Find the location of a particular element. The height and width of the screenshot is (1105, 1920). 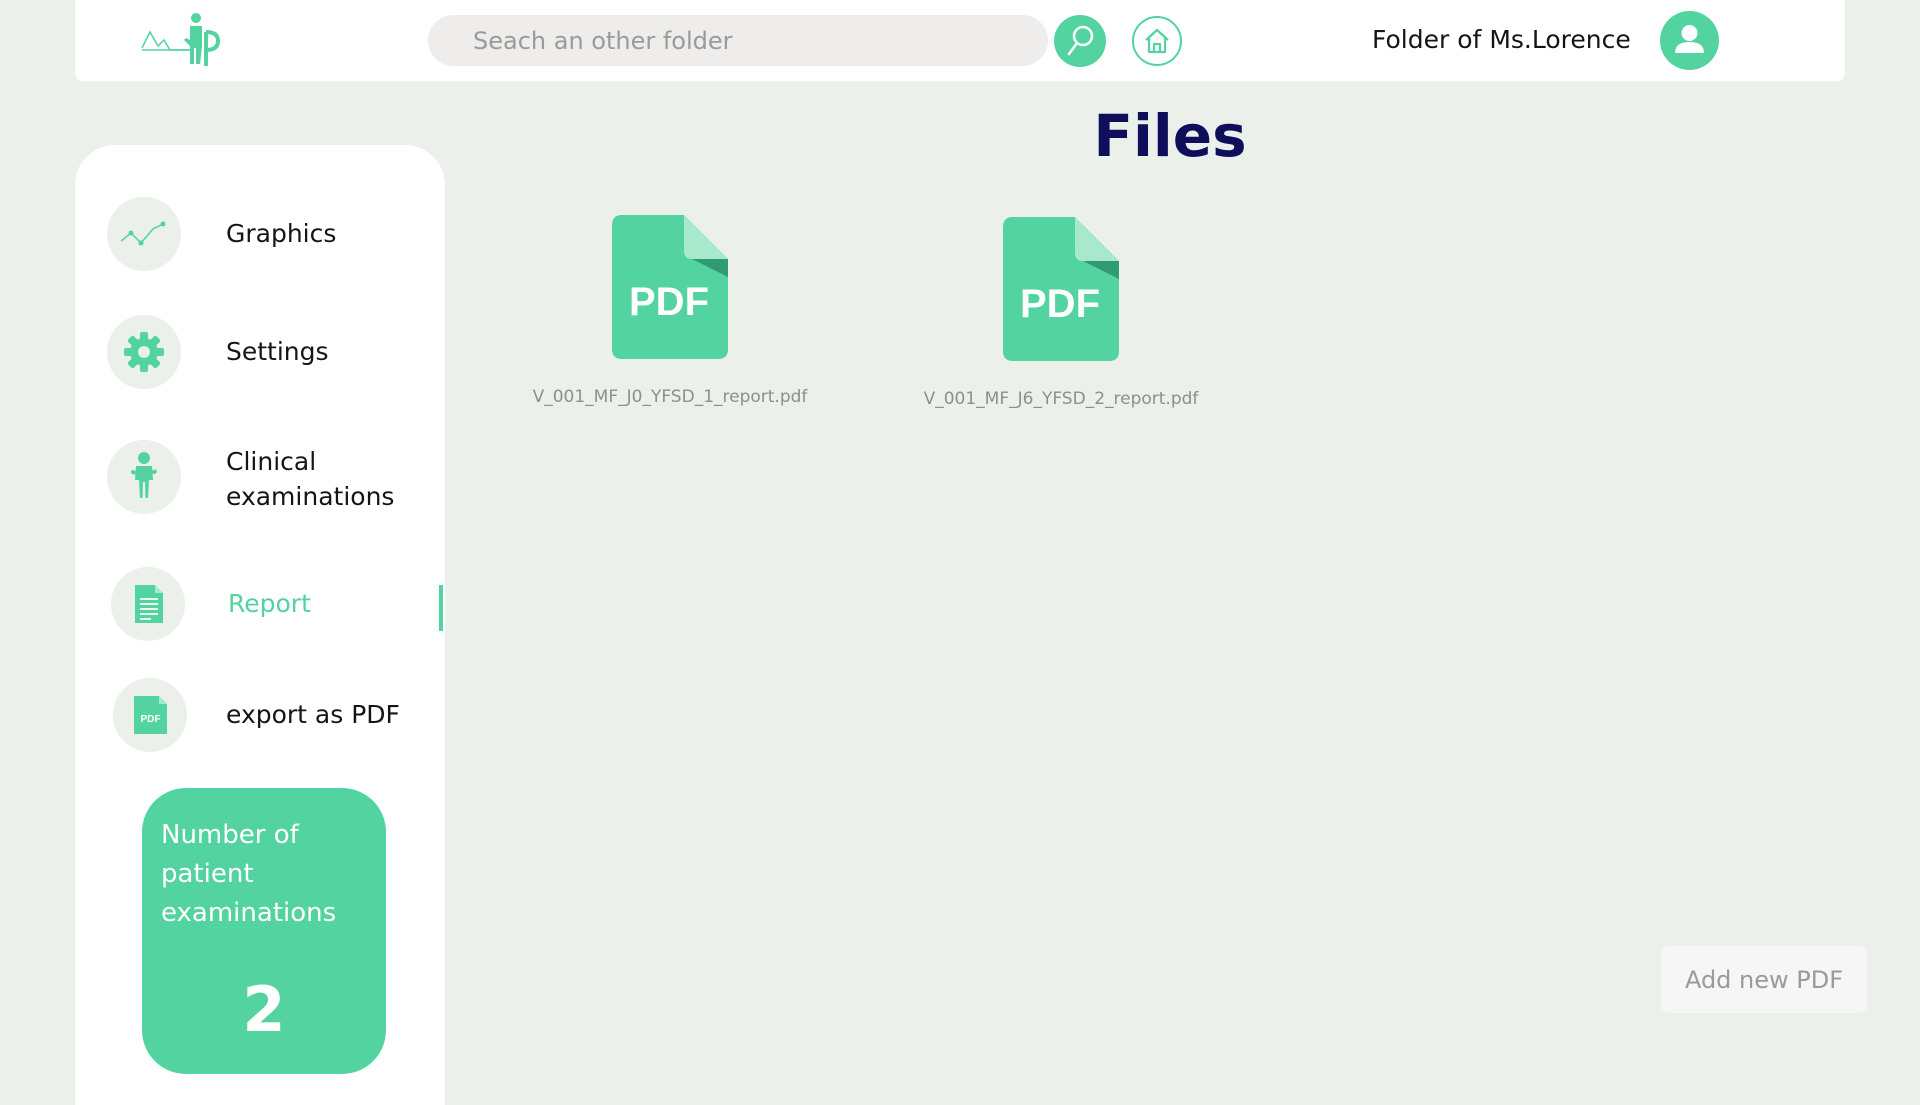

sidebar-item-label: export as PDF is located at coordinates (313, 714).